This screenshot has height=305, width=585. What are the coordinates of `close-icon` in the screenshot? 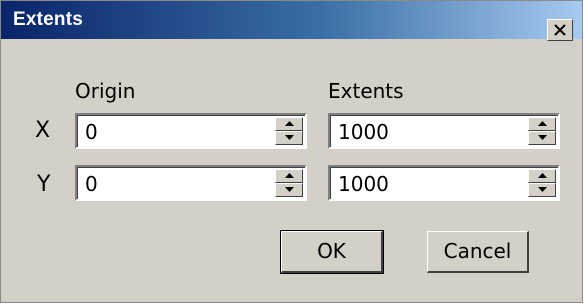 It's located at (560, 30).